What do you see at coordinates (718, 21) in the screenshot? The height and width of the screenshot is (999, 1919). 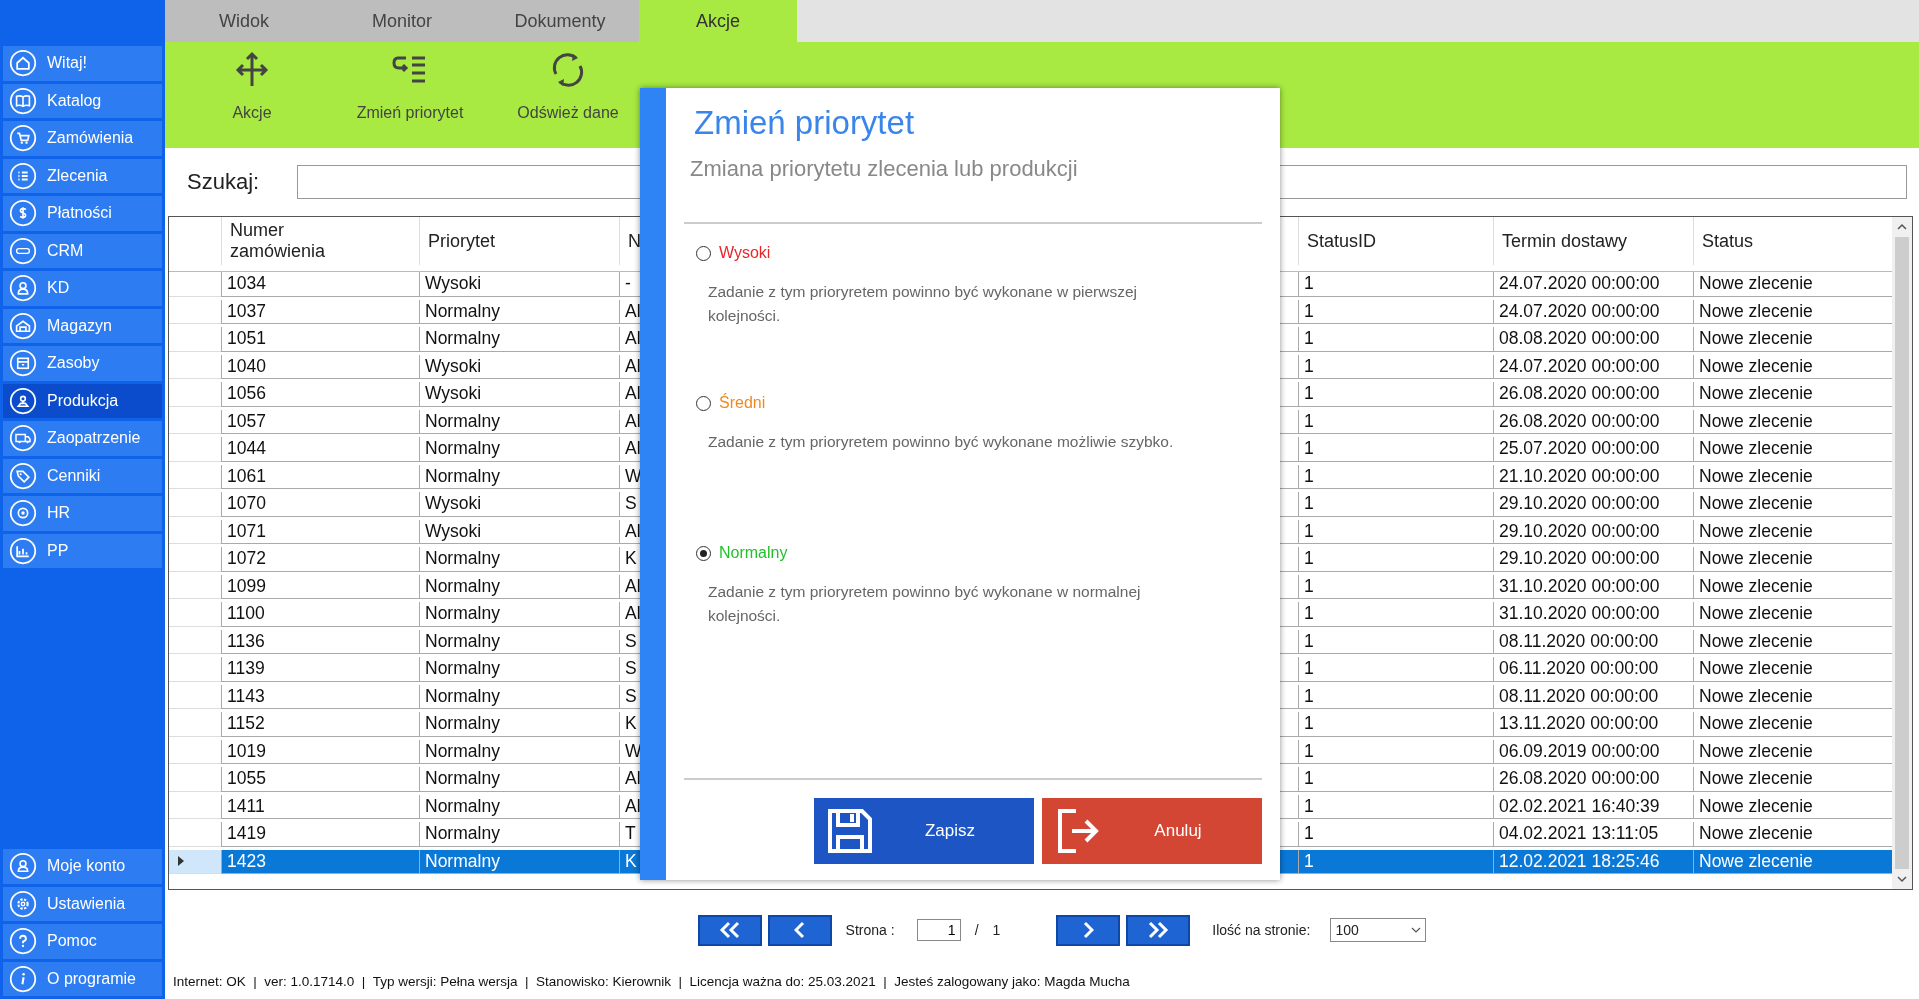 I see `ribbon-tab: Akcje` at bounding box center [718, 21].